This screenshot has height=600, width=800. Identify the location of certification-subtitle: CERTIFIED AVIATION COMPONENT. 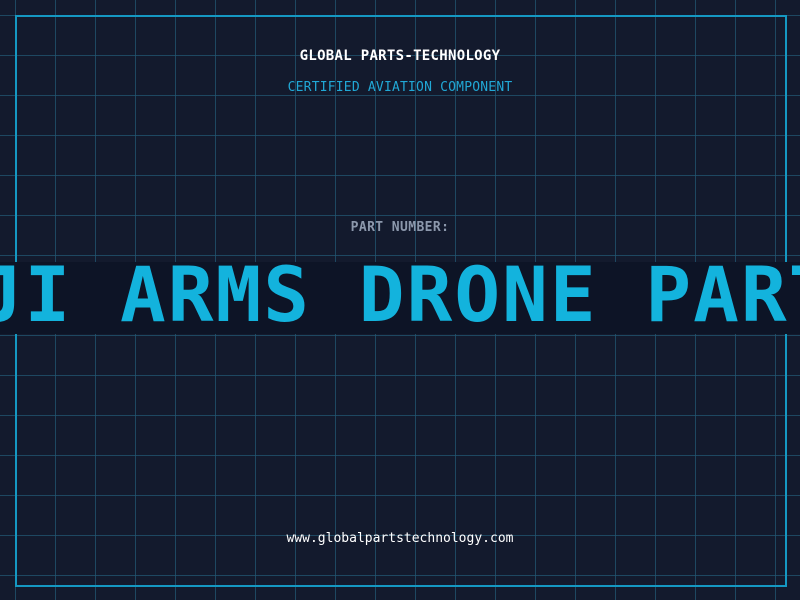
(400, 87).